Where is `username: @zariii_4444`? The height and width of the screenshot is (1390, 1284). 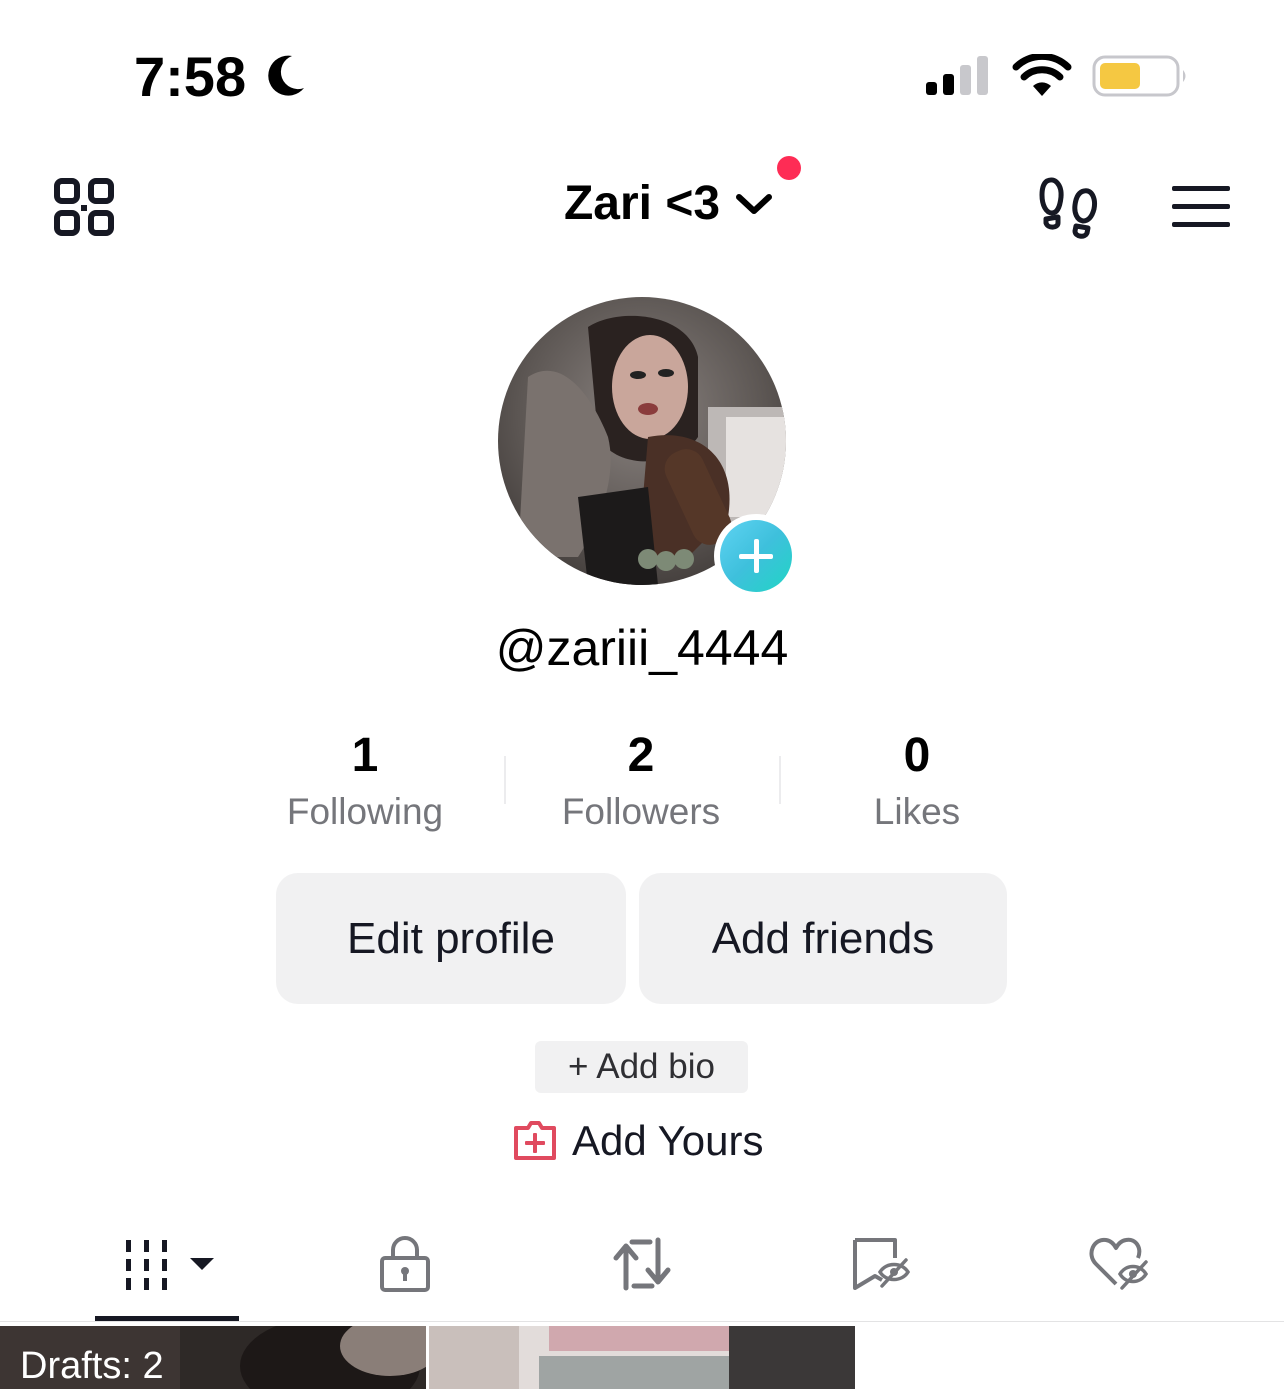
username: @zariii_4444 is located at coordinates (642, 648).